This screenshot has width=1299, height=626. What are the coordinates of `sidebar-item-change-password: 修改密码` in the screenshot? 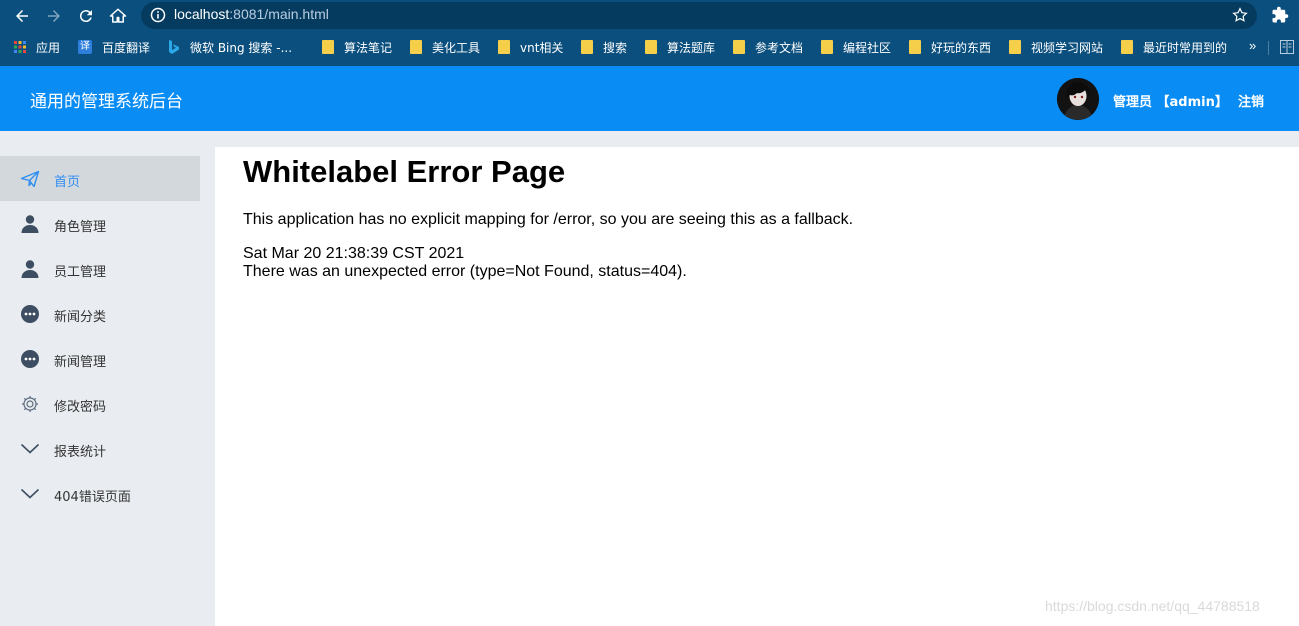 It's located at (100, 403).